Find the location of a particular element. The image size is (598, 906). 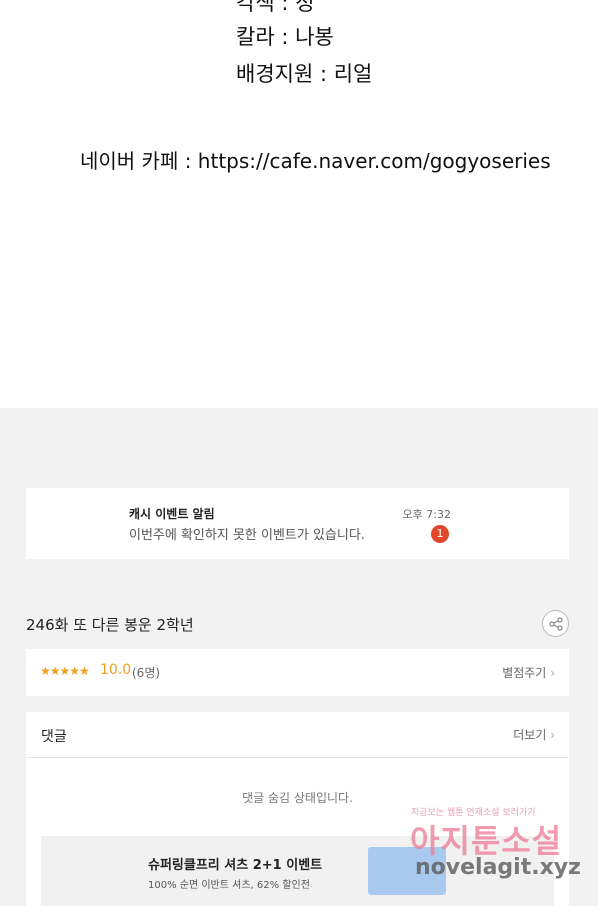

rating-bar: ★★★★★ 10.0 (6명) 별점주기 › is located at coordinates (297, 672).